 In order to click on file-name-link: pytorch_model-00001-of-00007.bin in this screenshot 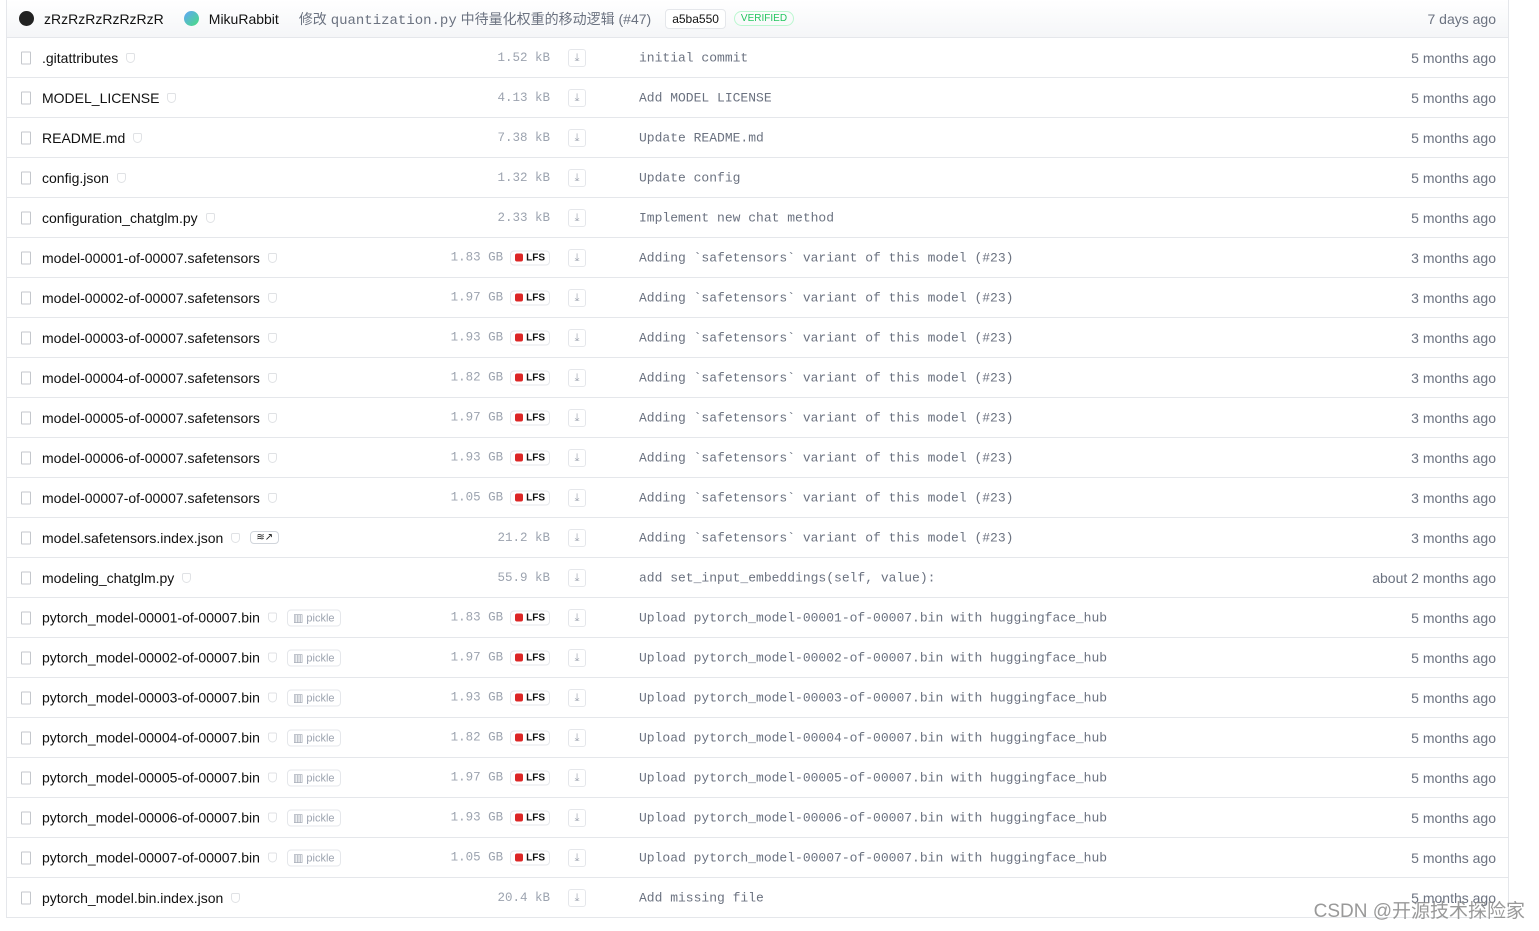, I will do `click(151, 618)`.